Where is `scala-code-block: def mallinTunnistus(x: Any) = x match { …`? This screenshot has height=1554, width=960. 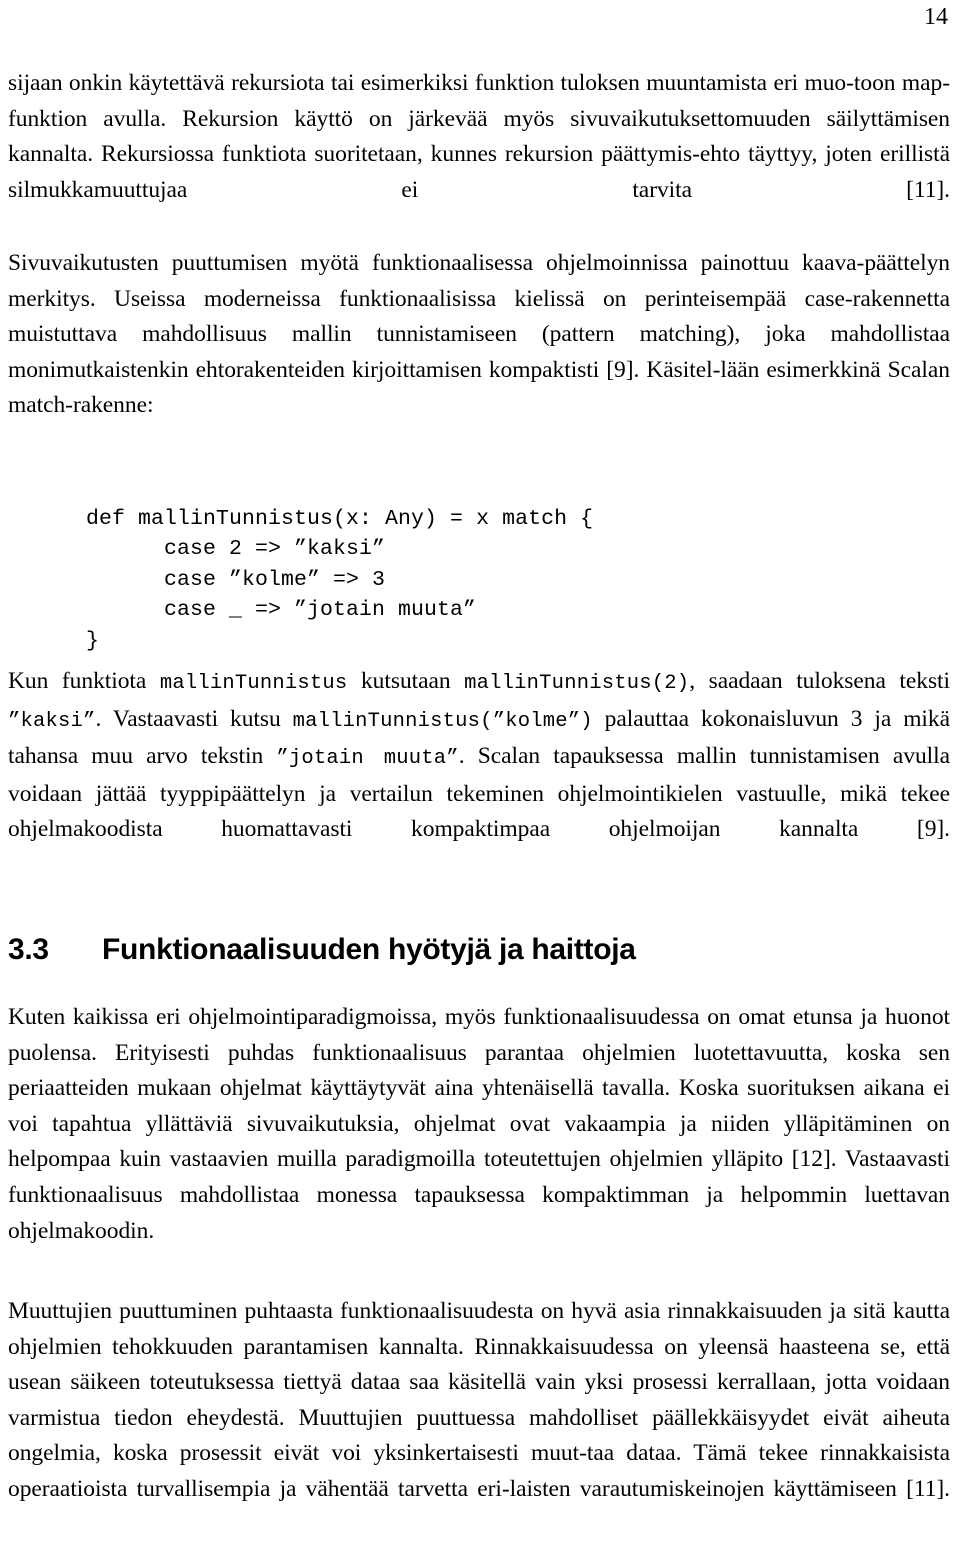 scala-code-block: def mallinTunnistus(x: Any) = x match { … is located at coordinates (340, 579).